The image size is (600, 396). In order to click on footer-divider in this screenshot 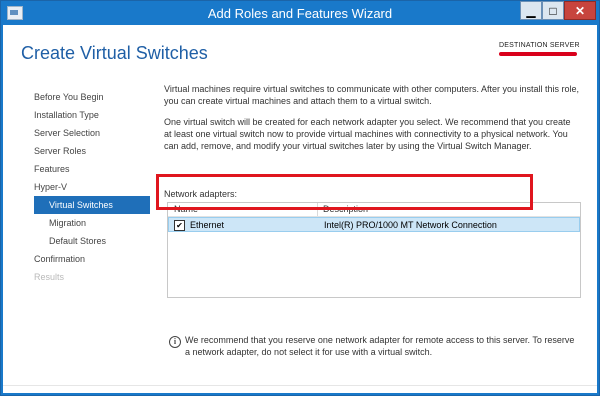, I will do `click(300, 385)`.